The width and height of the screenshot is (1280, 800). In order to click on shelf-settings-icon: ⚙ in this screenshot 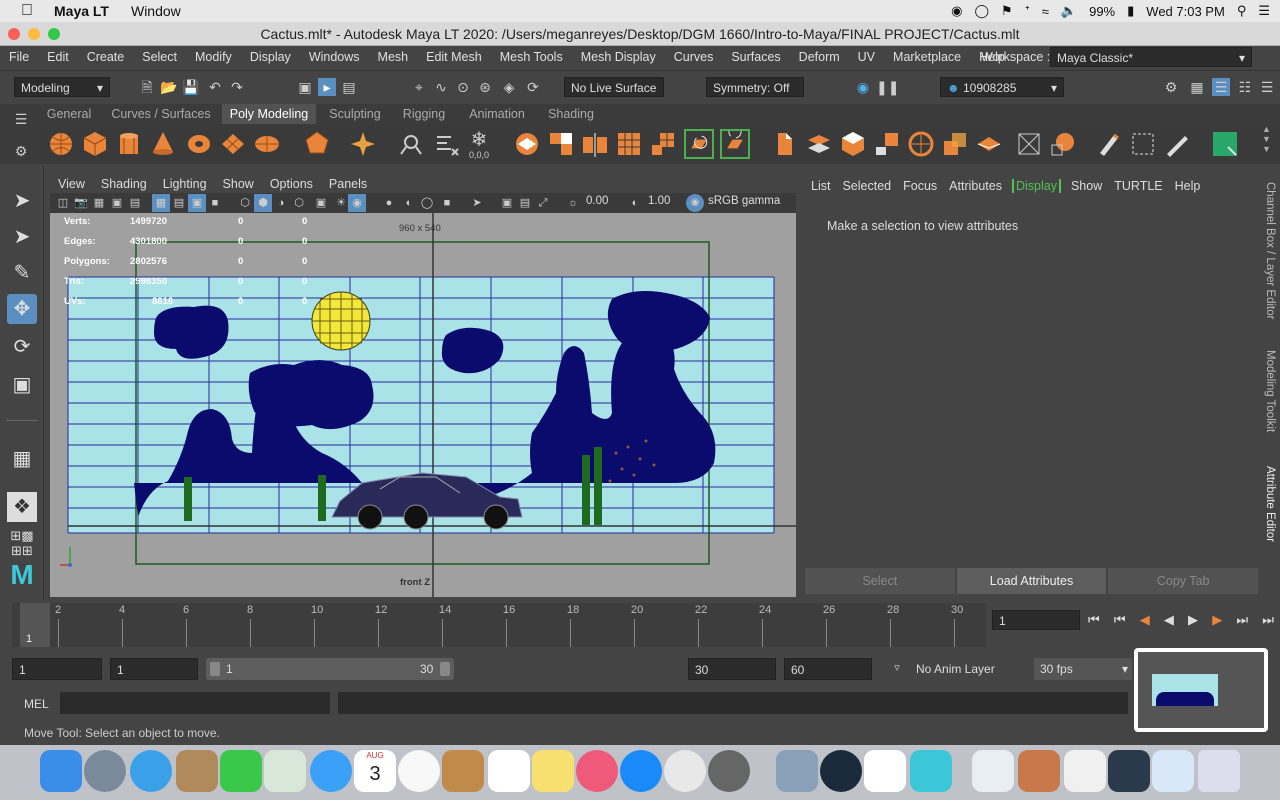, I will do `click(21, 151)`.